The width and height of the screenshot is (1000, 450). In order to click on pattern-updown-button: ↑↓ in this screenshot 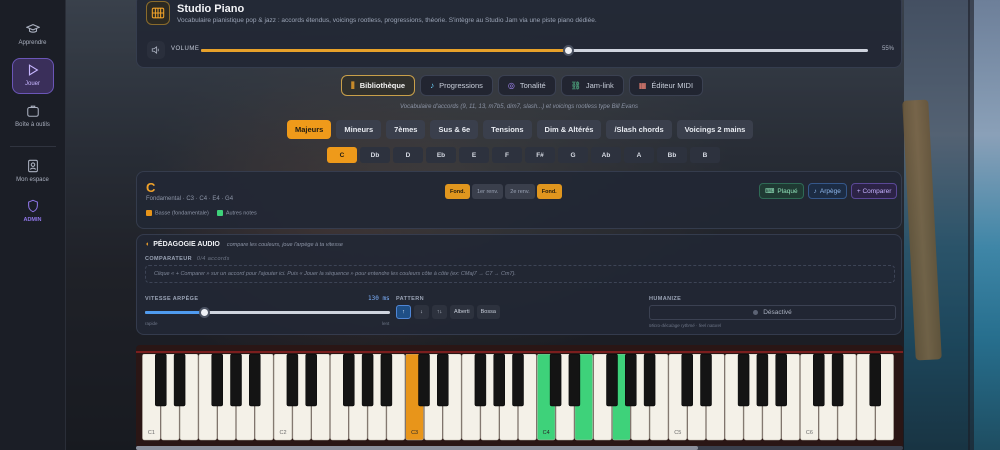, I will do `click(439, 312)`.